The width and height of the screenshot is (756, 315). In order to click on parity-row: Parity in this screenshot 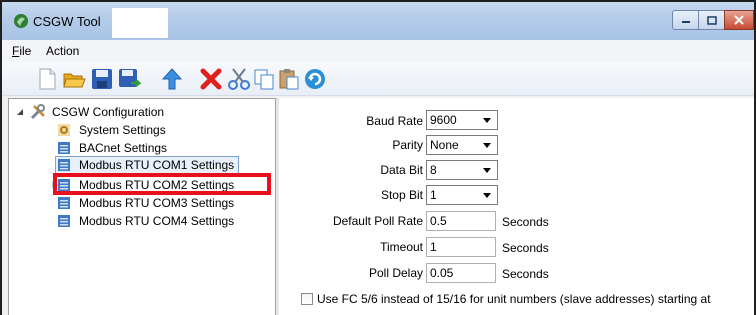, I will do `click(351, 145)`.